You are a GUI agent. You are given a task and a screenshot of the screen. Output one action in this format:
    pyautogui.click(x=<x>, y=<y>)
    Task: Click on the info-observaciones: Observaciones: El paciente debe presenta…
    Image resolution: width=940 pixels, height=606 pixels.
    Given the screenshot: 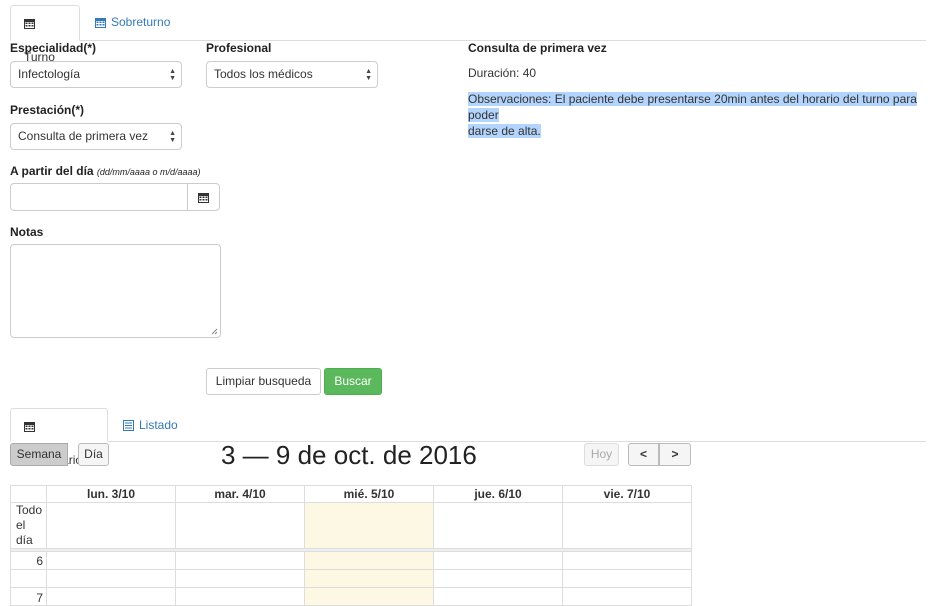 What is the action you would take?
    pyautogui.click(x=704, y=115)
    